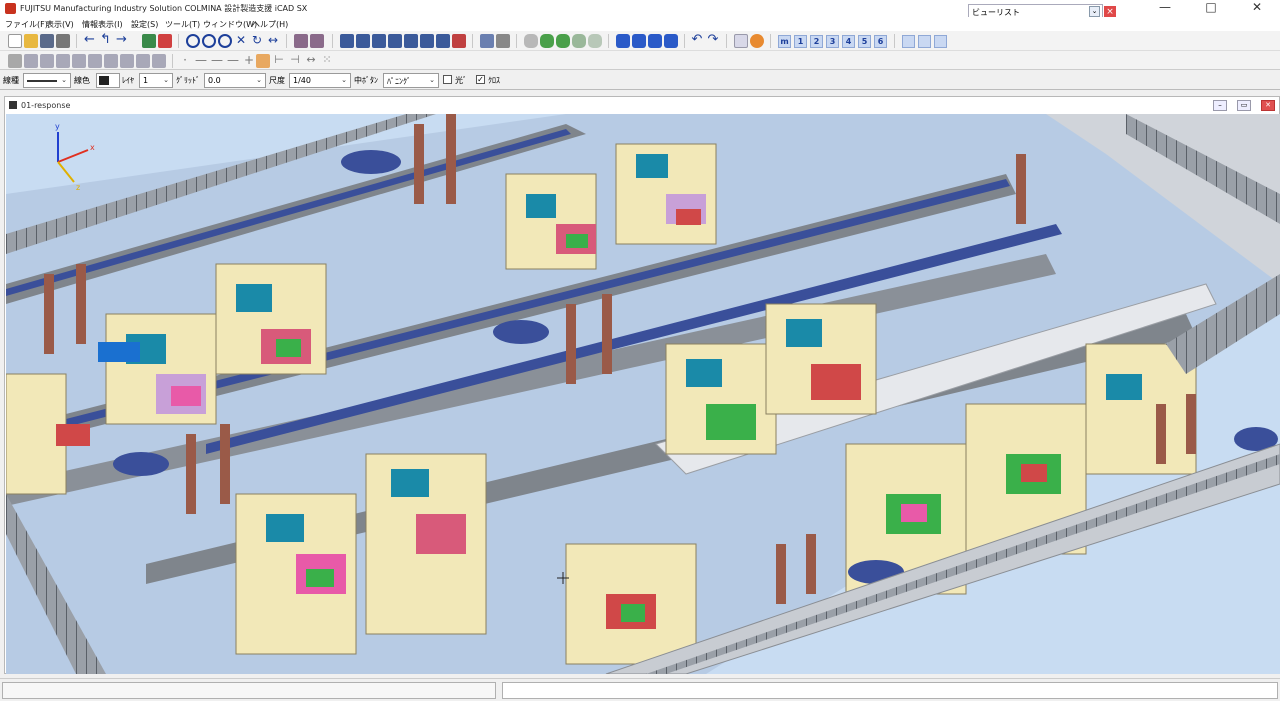  I want to click on shape-icon, so click(95, 61).